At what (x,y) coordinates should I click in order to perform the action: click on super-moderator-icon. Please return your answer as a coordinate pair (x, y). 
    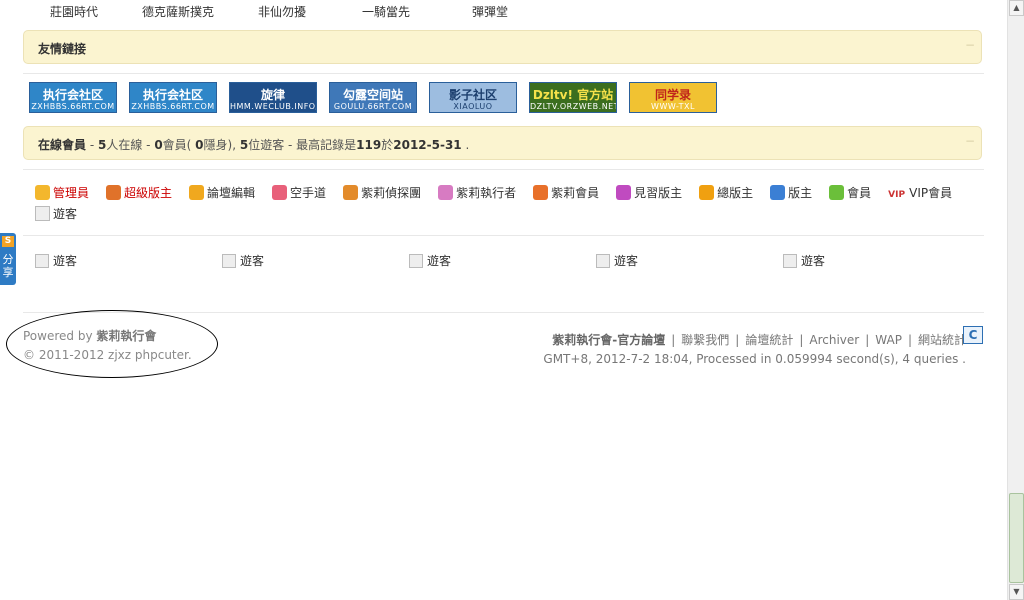
    Looking at the image, I should click on (114, 192).